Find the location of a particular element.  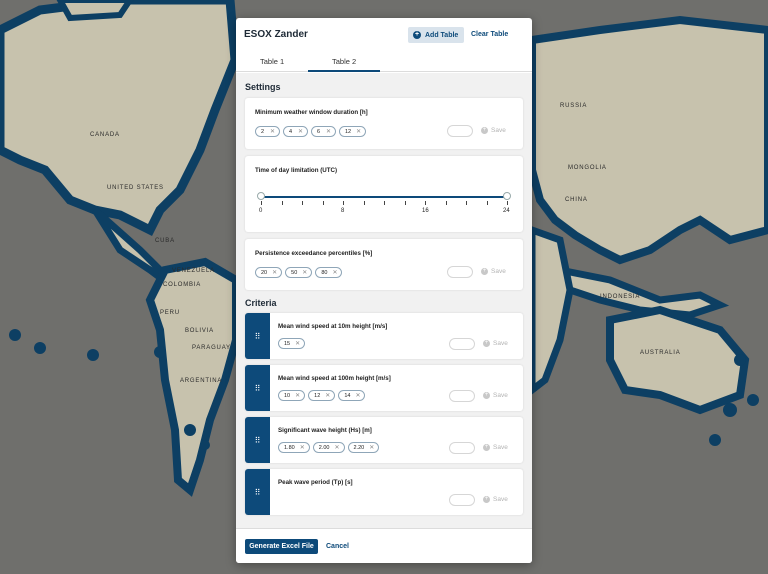

add-table-button: + Add Table is located at coordinates (436, 35).